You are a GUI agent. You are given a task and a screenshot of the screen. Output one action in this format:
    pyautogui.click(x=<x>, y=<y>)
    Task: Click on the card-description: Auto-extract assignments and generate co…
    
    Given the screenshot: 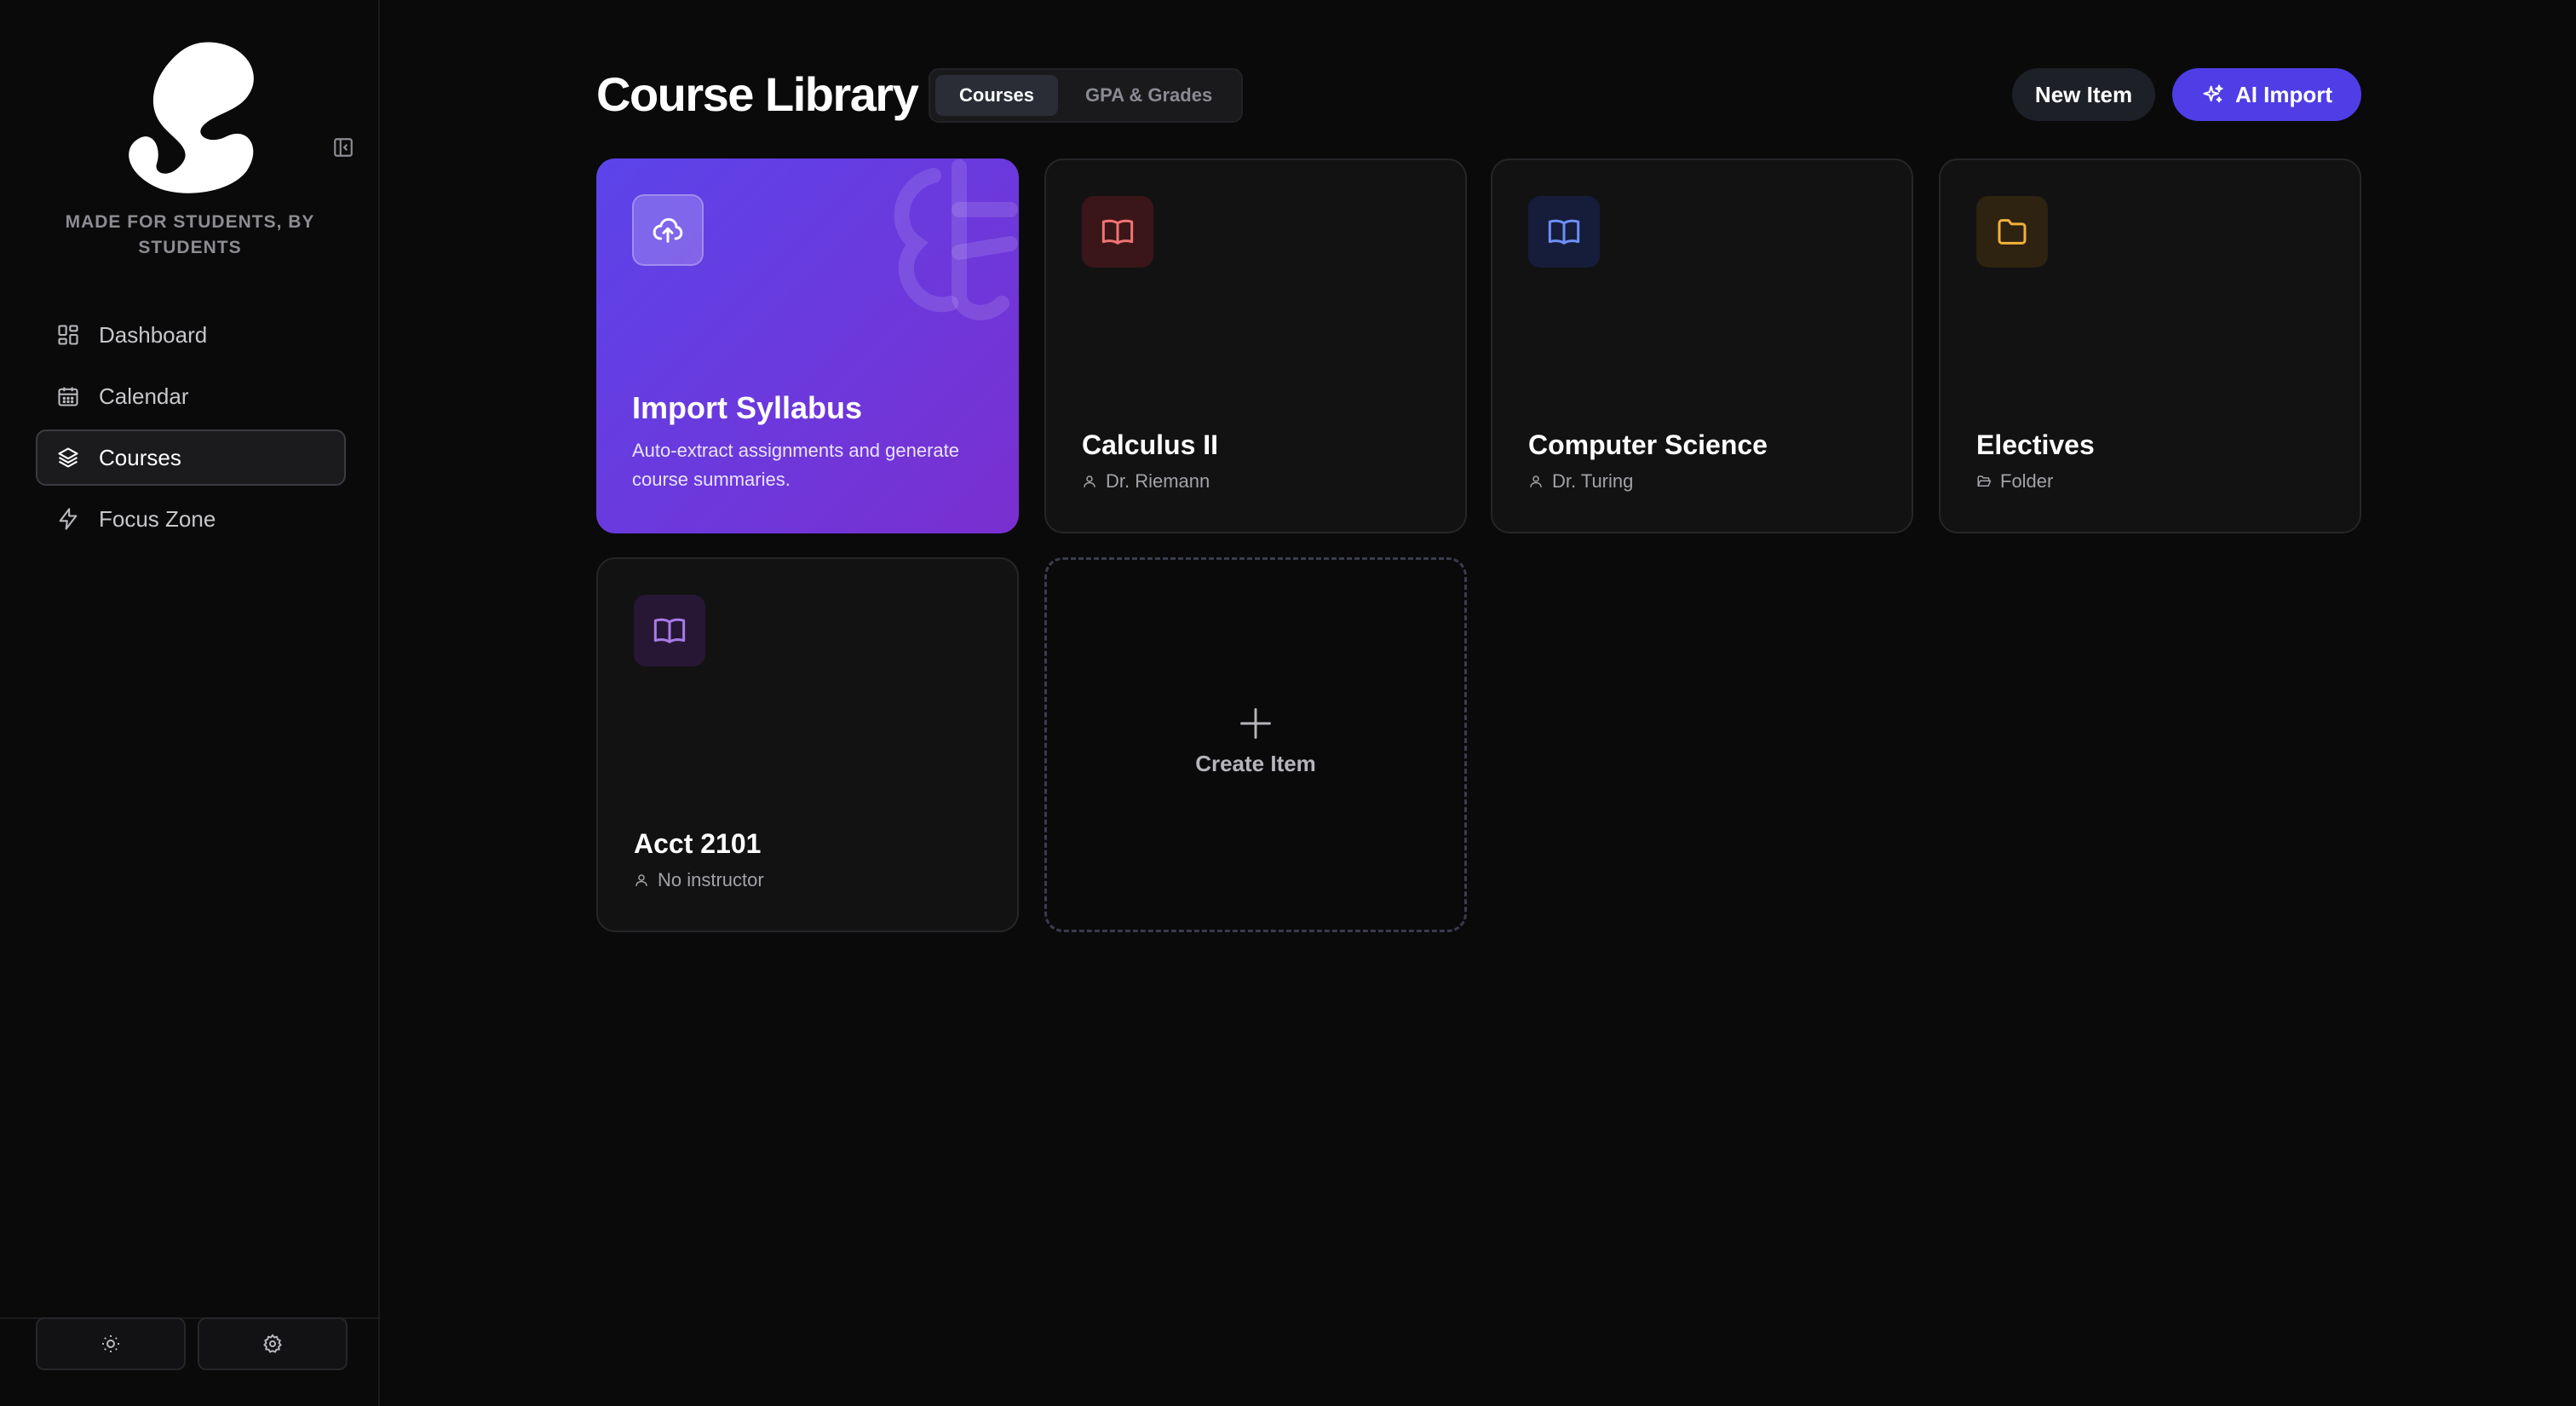 What is the action you would take?
    pyautogui.click(x=796, y=465)
    